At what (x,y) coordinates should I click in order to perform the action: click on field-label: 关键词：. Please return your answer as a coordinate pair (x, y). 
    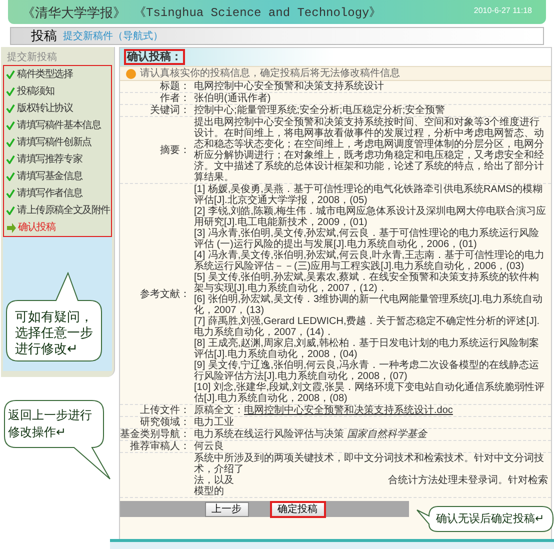
    Looking at the image, I should click on (170, 110).